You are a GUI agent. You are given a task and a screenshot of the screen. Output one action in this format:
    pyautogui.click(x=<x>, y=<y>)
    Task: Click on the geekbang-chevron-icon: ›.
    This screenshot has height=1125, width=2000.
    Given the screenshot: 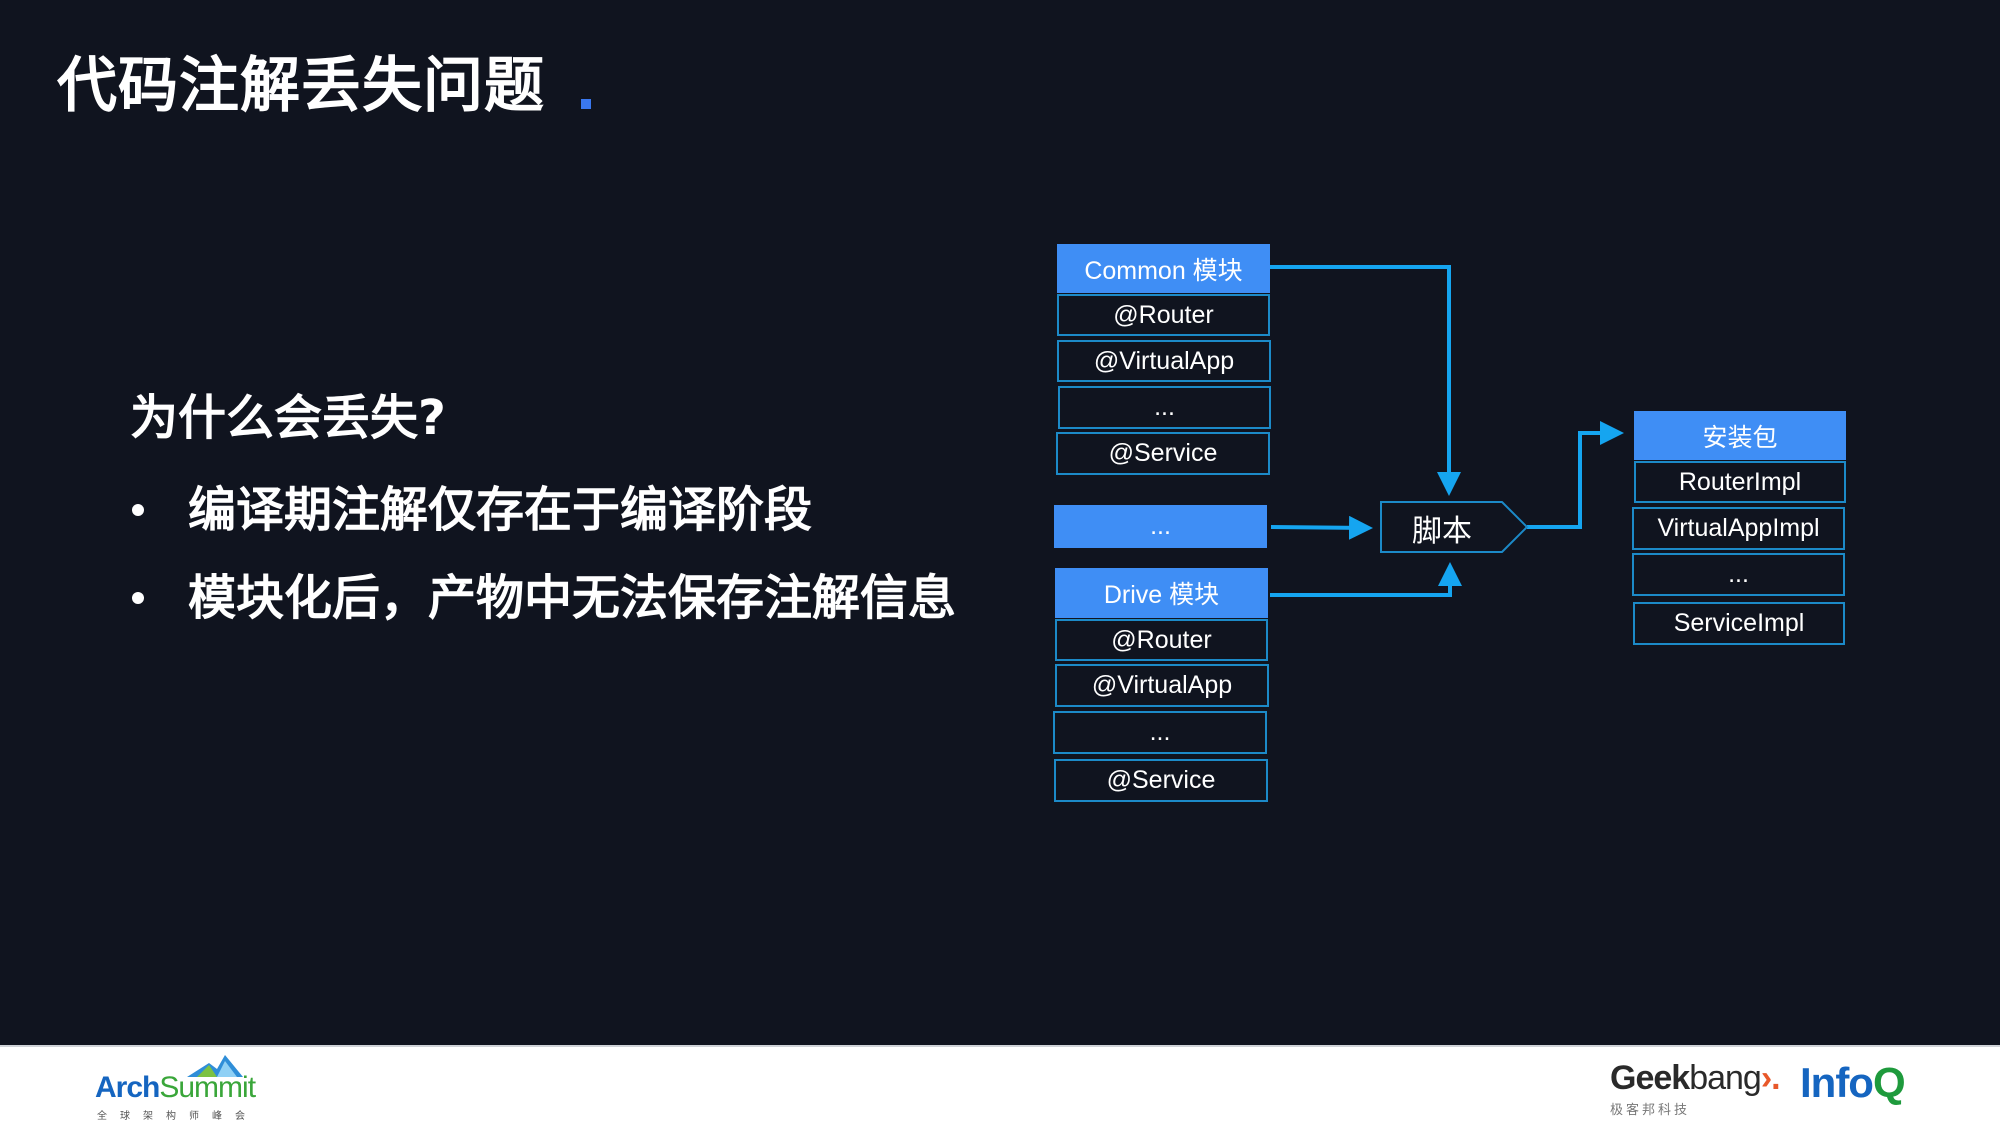 What is the action you would take?
    pyautogui.click(x=1770, y=1078)
    